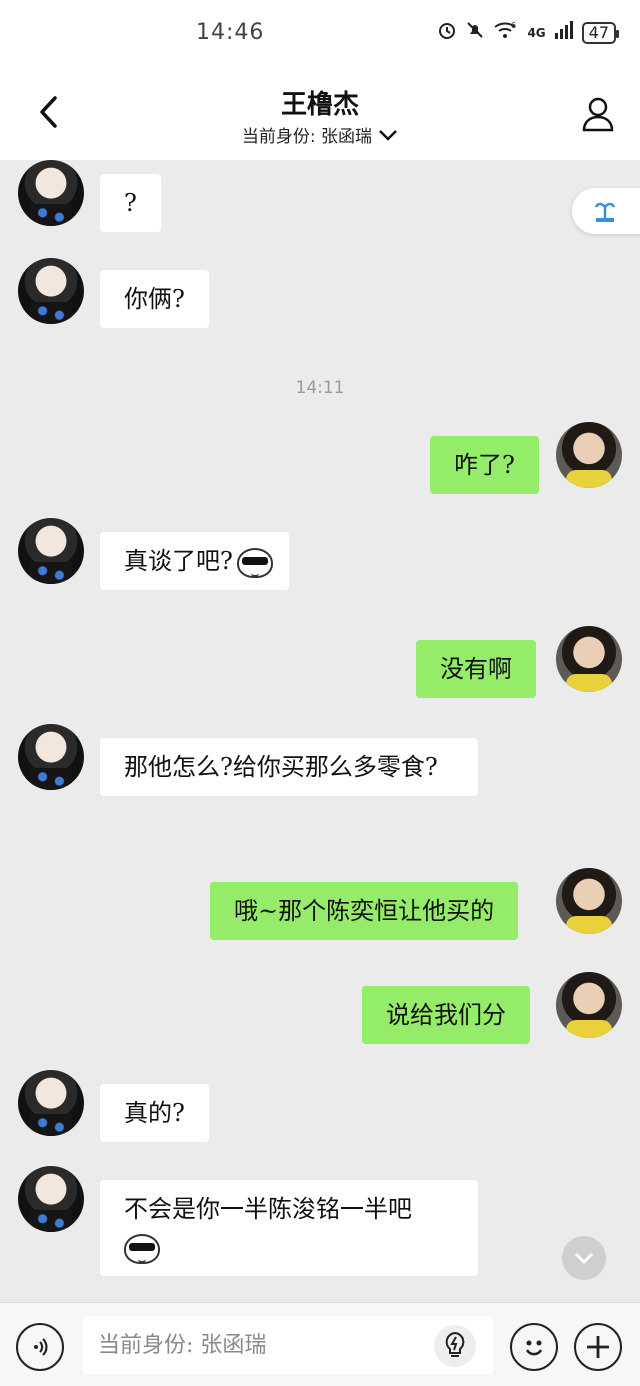 The width and height of the screenshot is (640, 1386). I want to click on more-actions-button, so click(598, 1347).